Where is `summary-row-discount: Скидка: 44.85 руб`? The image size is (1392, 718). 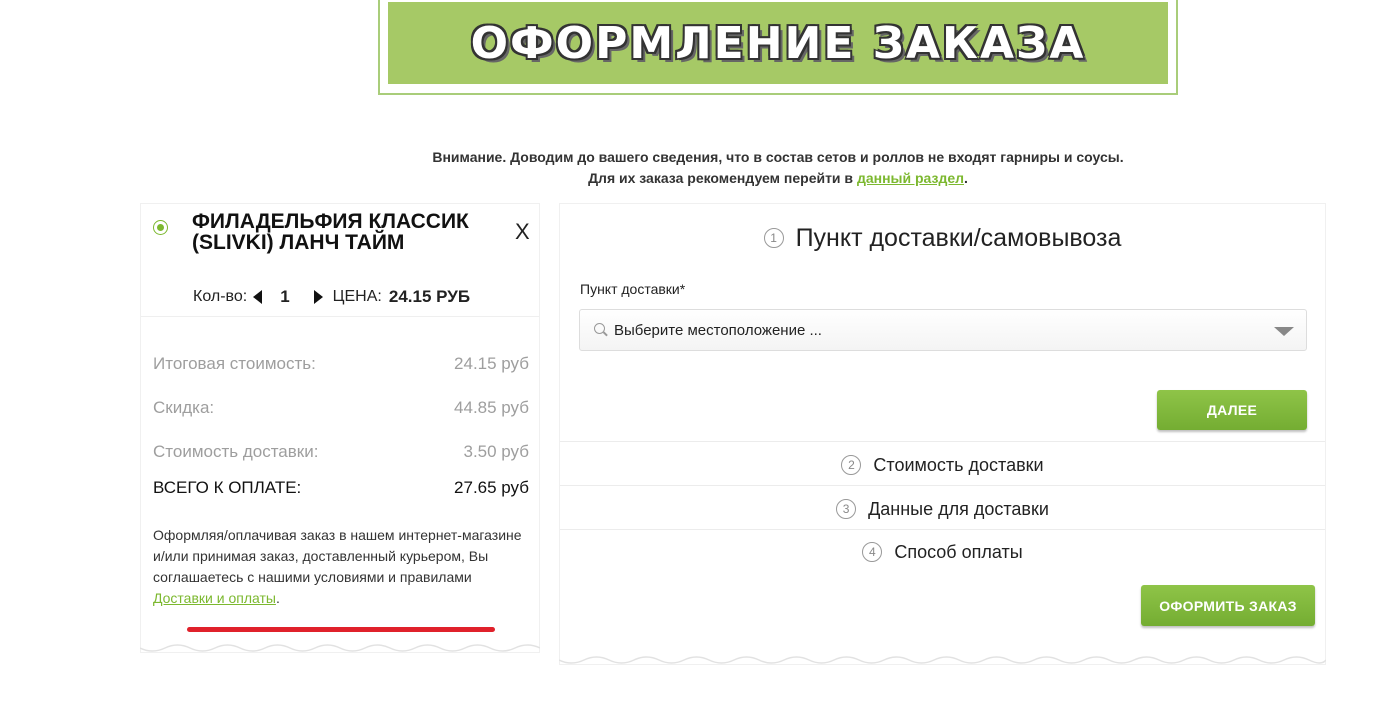
summary-row-discount: Скидка: 44.85 руб is located at coordinates (341, 408).